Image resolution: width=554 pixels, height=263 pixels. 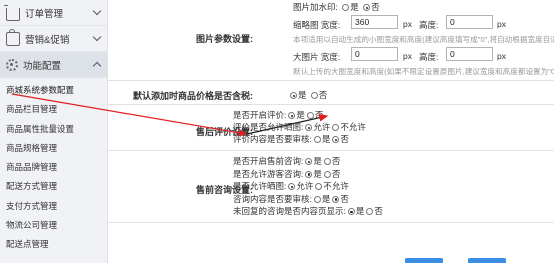 What do you see at coordinates (336, 186) in the screenshot?
I see `radio-label: 不允许` at bounding box center [336, 186].